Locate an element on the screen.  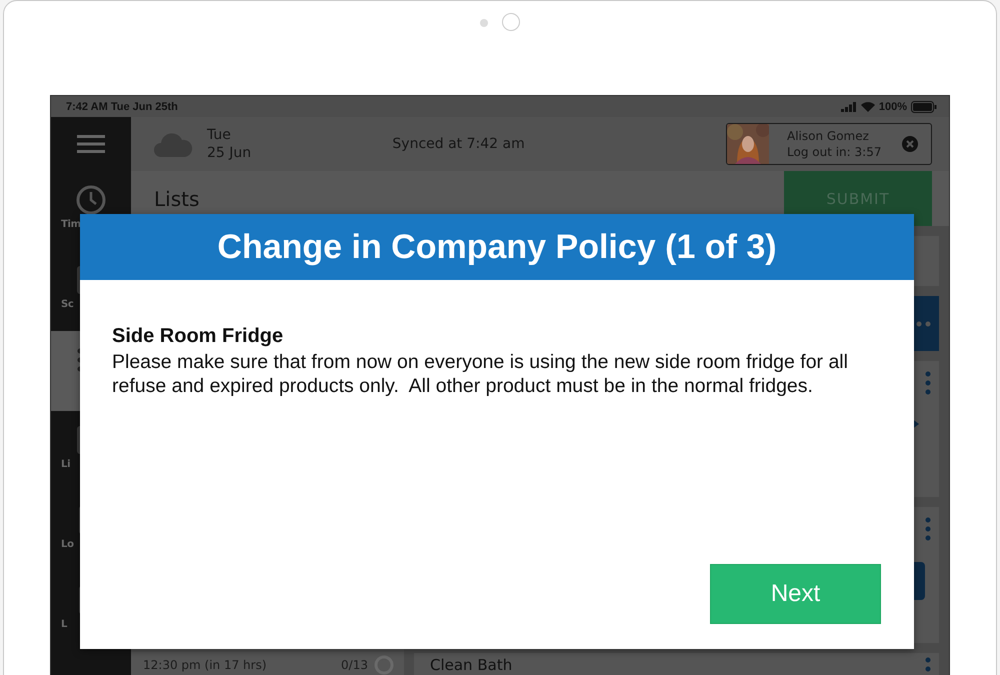
user-card: Alison Gomez Log out in: 3:57 is located at coordinates (829, 144).